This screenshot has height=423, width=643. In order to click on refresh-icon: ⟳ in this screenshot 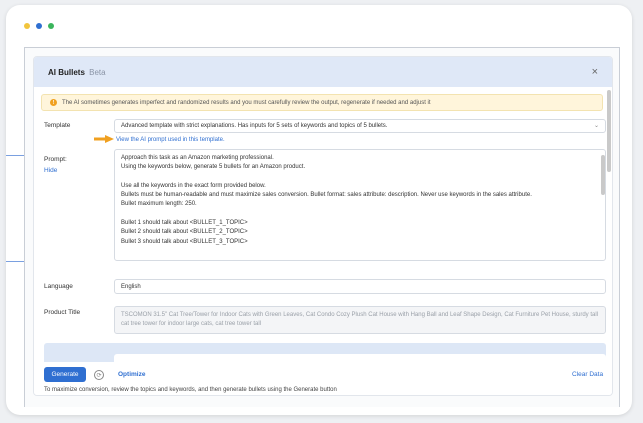, I will do `click(99, 375)`.